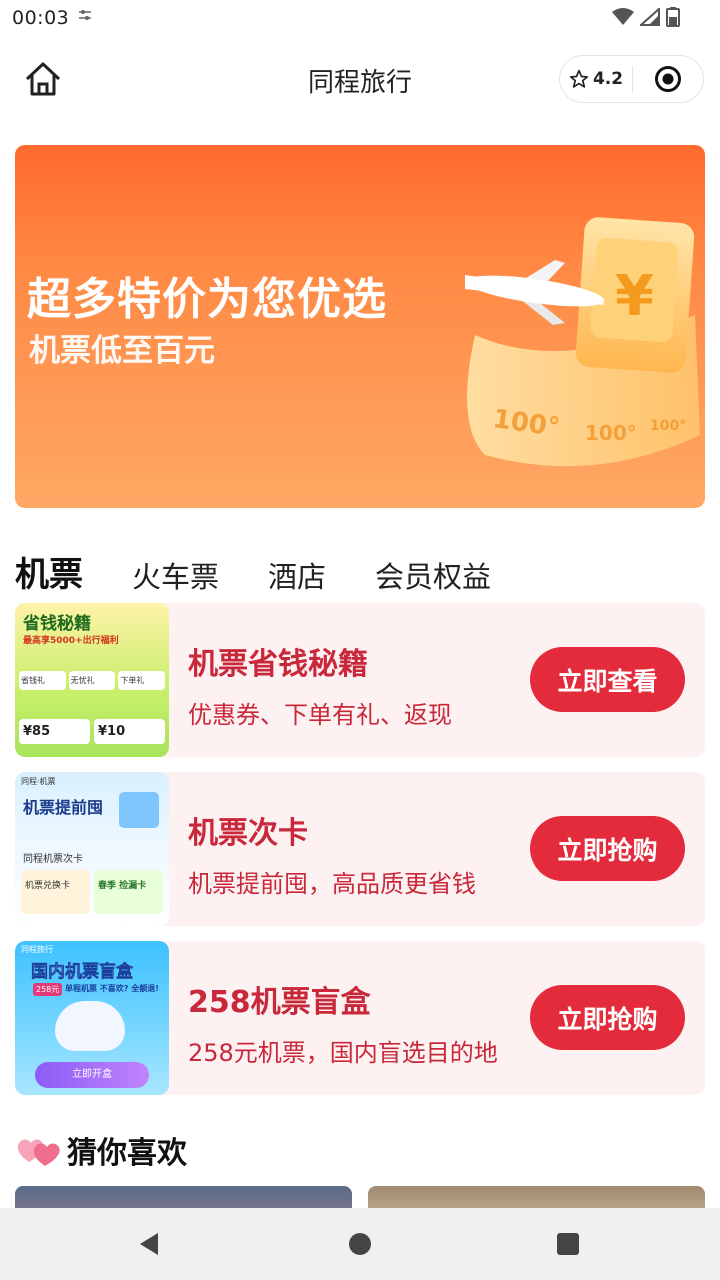 This screenshot has height=1280, width=720. What do you see at coordinates (668, 426) in the screenshot?
I see `banner-100-label-3: 100°` at bounding box center [668, 426].